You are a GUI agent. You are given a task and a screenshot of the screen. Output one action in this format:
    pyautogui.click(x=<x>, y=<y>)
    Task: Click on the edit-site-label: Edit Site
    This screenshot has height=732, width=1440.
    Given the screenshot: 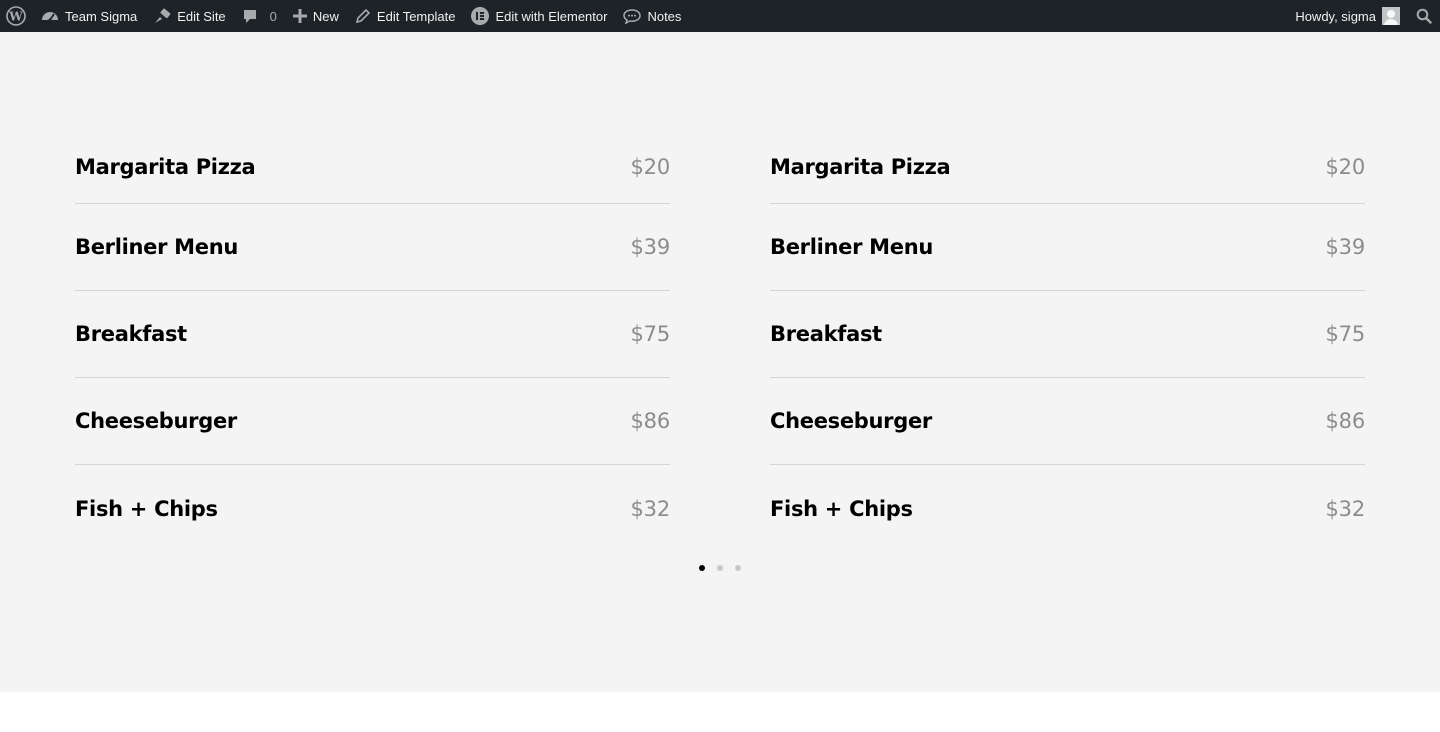 What is the action you would take?
    pyautogui.click(x=201, y=16)
    